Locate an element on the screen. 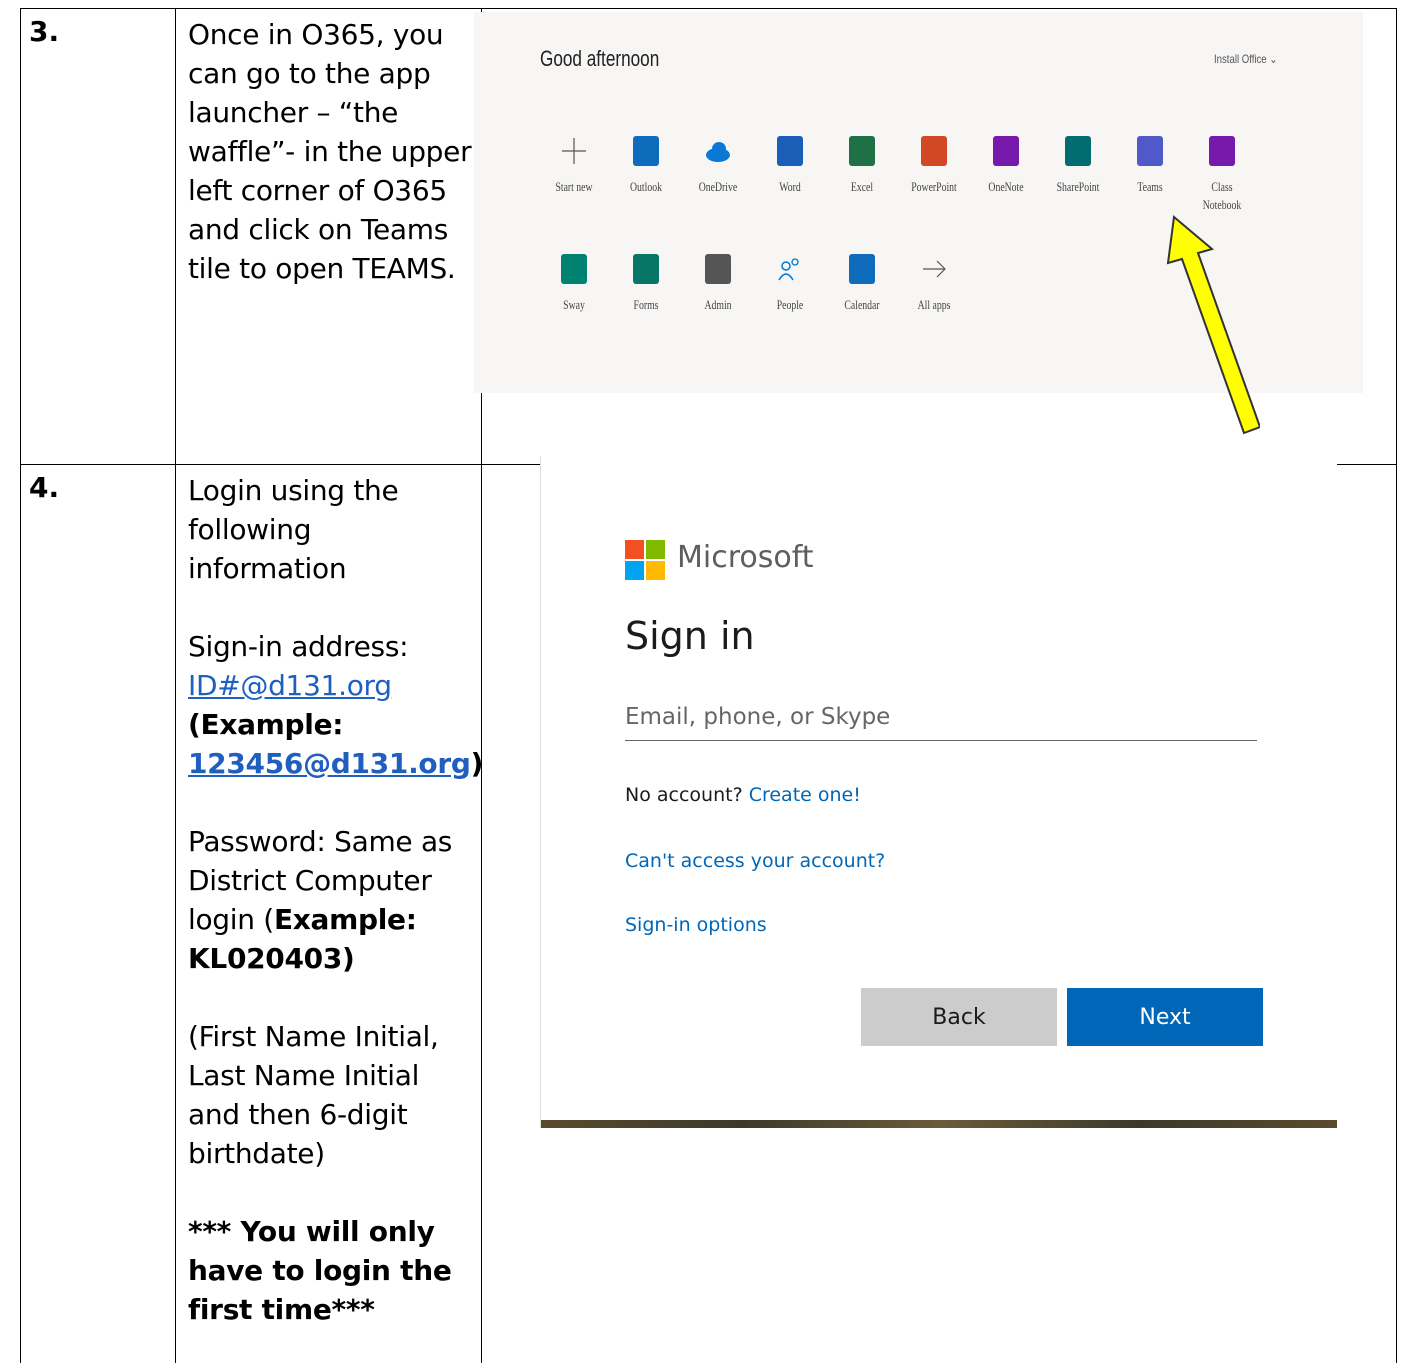 The width and height of the screenshot is (1401, 1363). app-label: Start new is located at coordinates (574, 186).